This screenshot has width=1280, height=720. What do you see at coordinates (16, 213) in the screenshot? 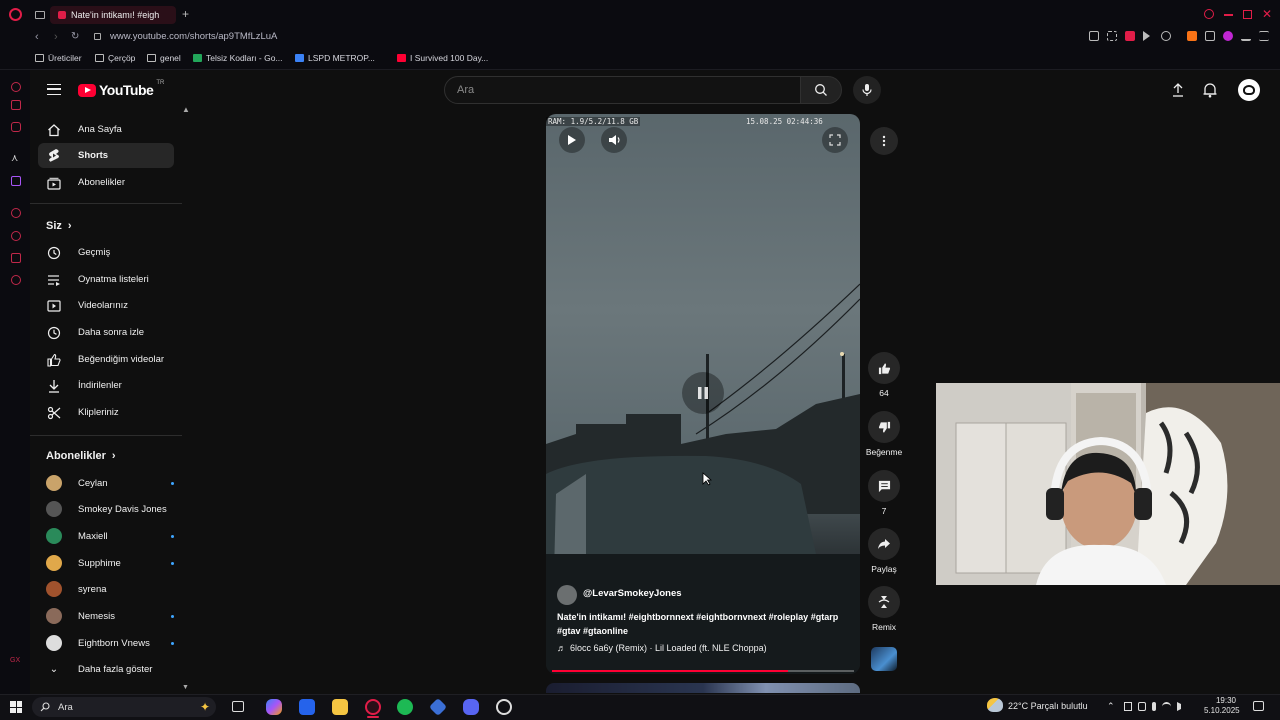
I see `sidebar-player-icon` at bounding box center [16, 213].